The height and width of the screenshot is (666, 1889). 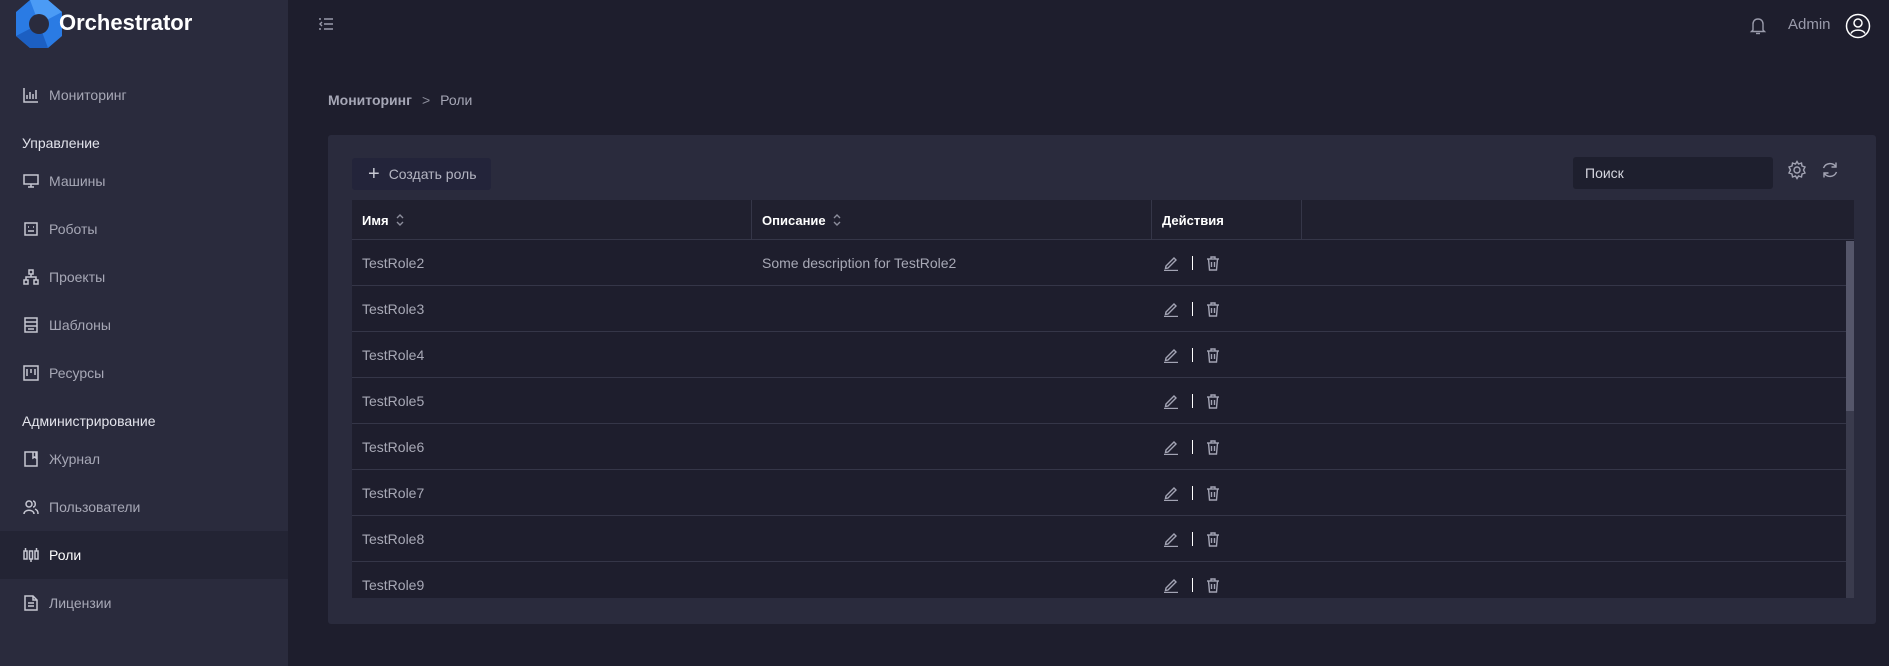 What do you see at coordinates (1831, 171) in the screenshot?
I see `refresh-button` at bounding box center [1831, 171].